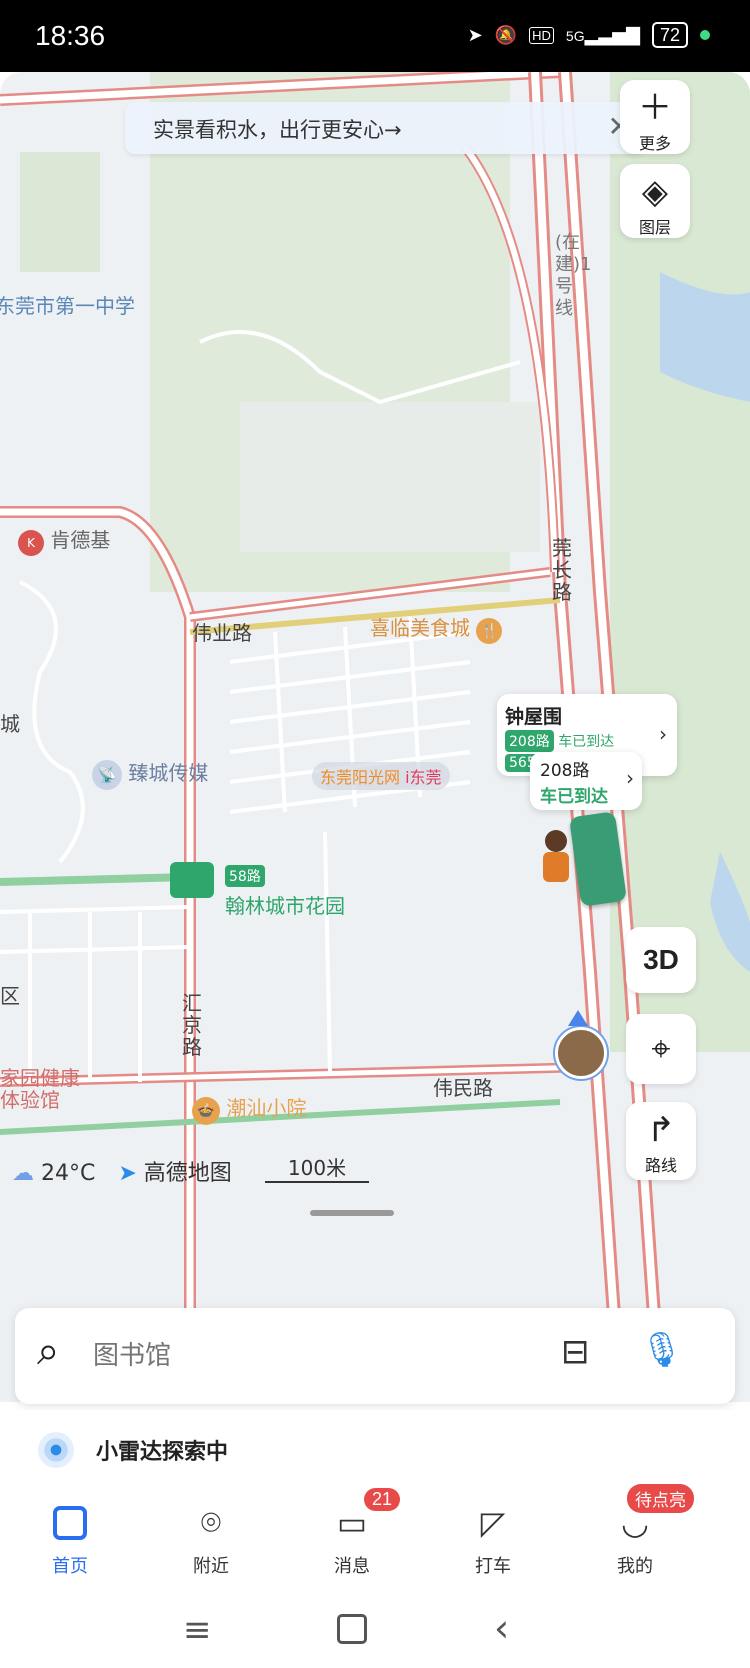 Image resolution: width=750 pixels, height=1668 pixels. Describe the element at coordinates (10, 996) in the screenshot. I see `map-label-district: 区` at that location.